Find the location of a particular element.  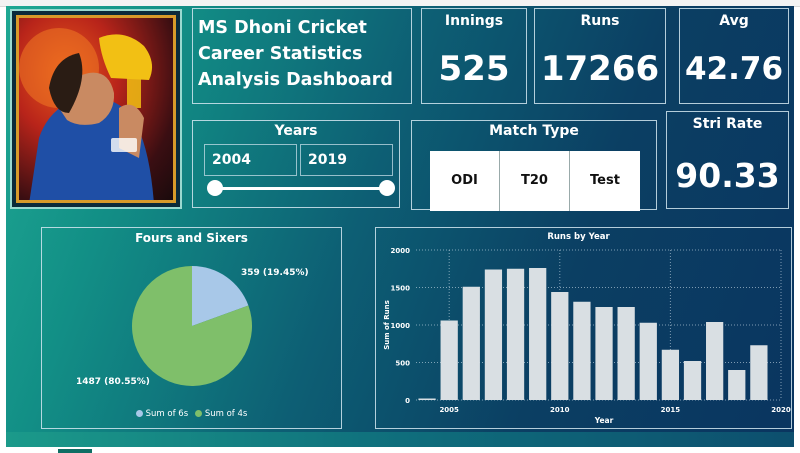

bar-chart-title: Runs by Year is located at coordinates (578, 237).